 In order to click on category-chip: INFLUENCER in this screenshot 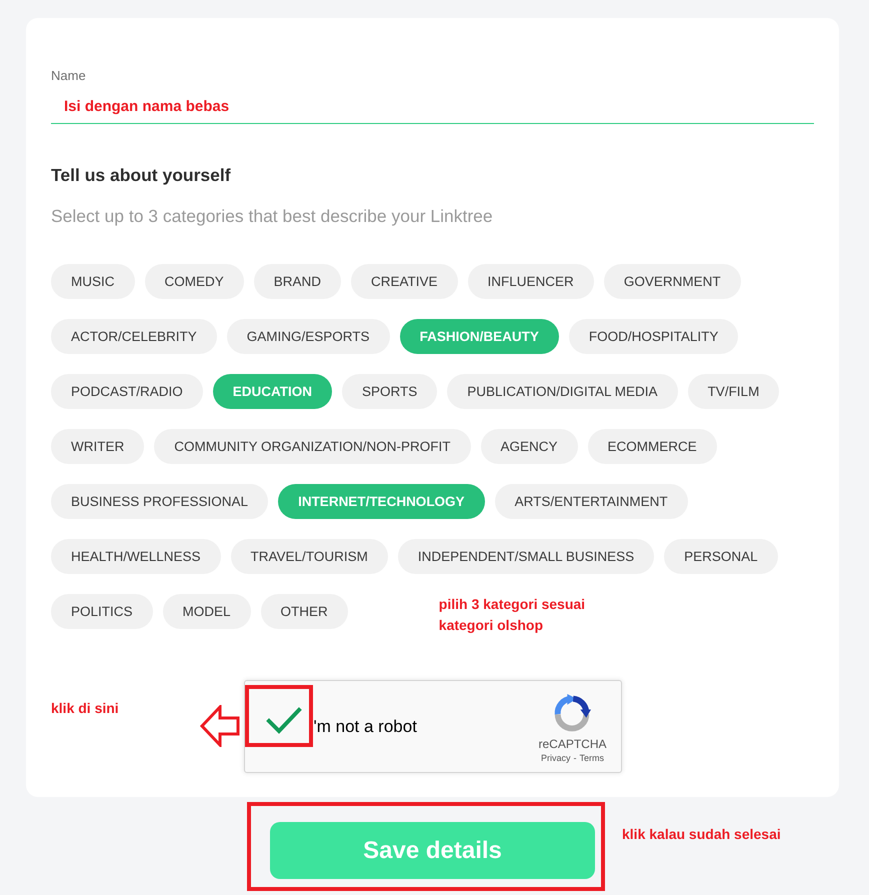, I will do `click(531, 281)`.